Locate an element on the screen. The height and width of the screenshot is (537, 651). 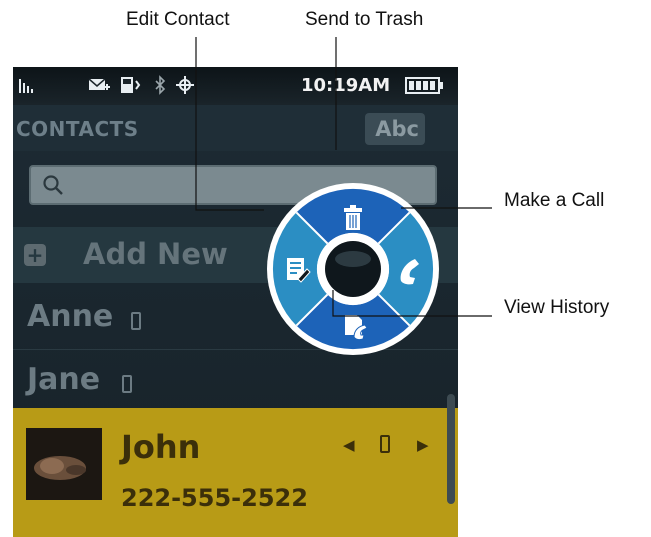
search-icon is located at coordinates (53, 185).